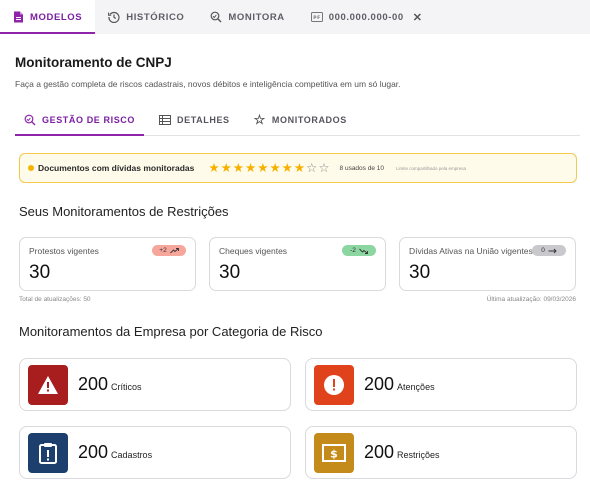 This screenshot has height=491, width=590. I want to click on tab-label: GESTÃO DE RISCO, so click(89, 119).